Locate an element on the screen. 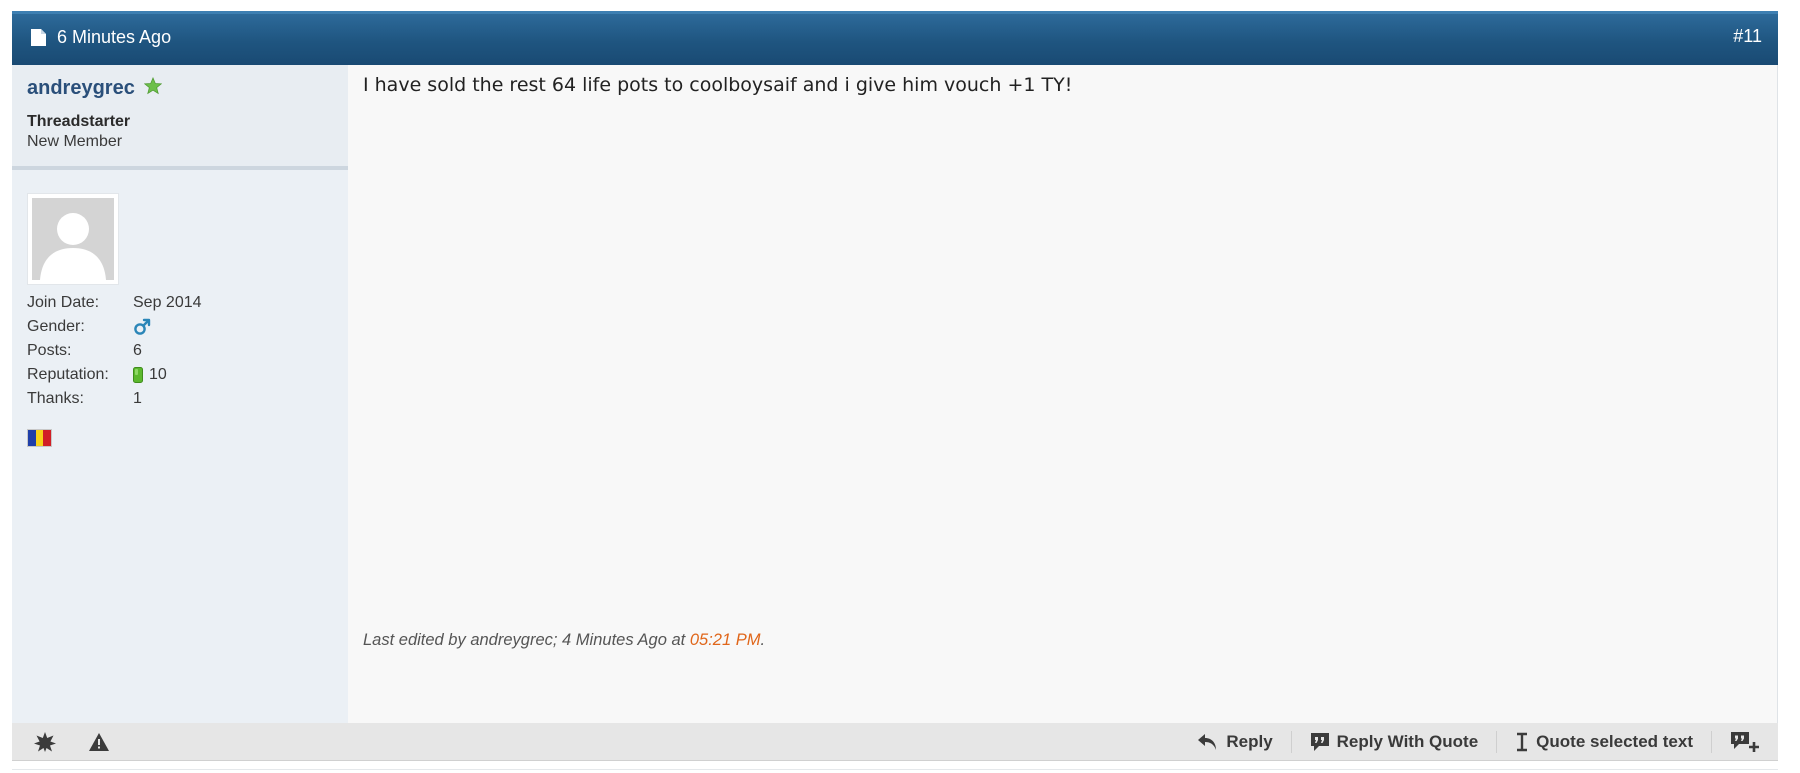 The width and height of the screenshot is (1800, 773). stat-gender: Gender: is located at coordinates (114, 327).